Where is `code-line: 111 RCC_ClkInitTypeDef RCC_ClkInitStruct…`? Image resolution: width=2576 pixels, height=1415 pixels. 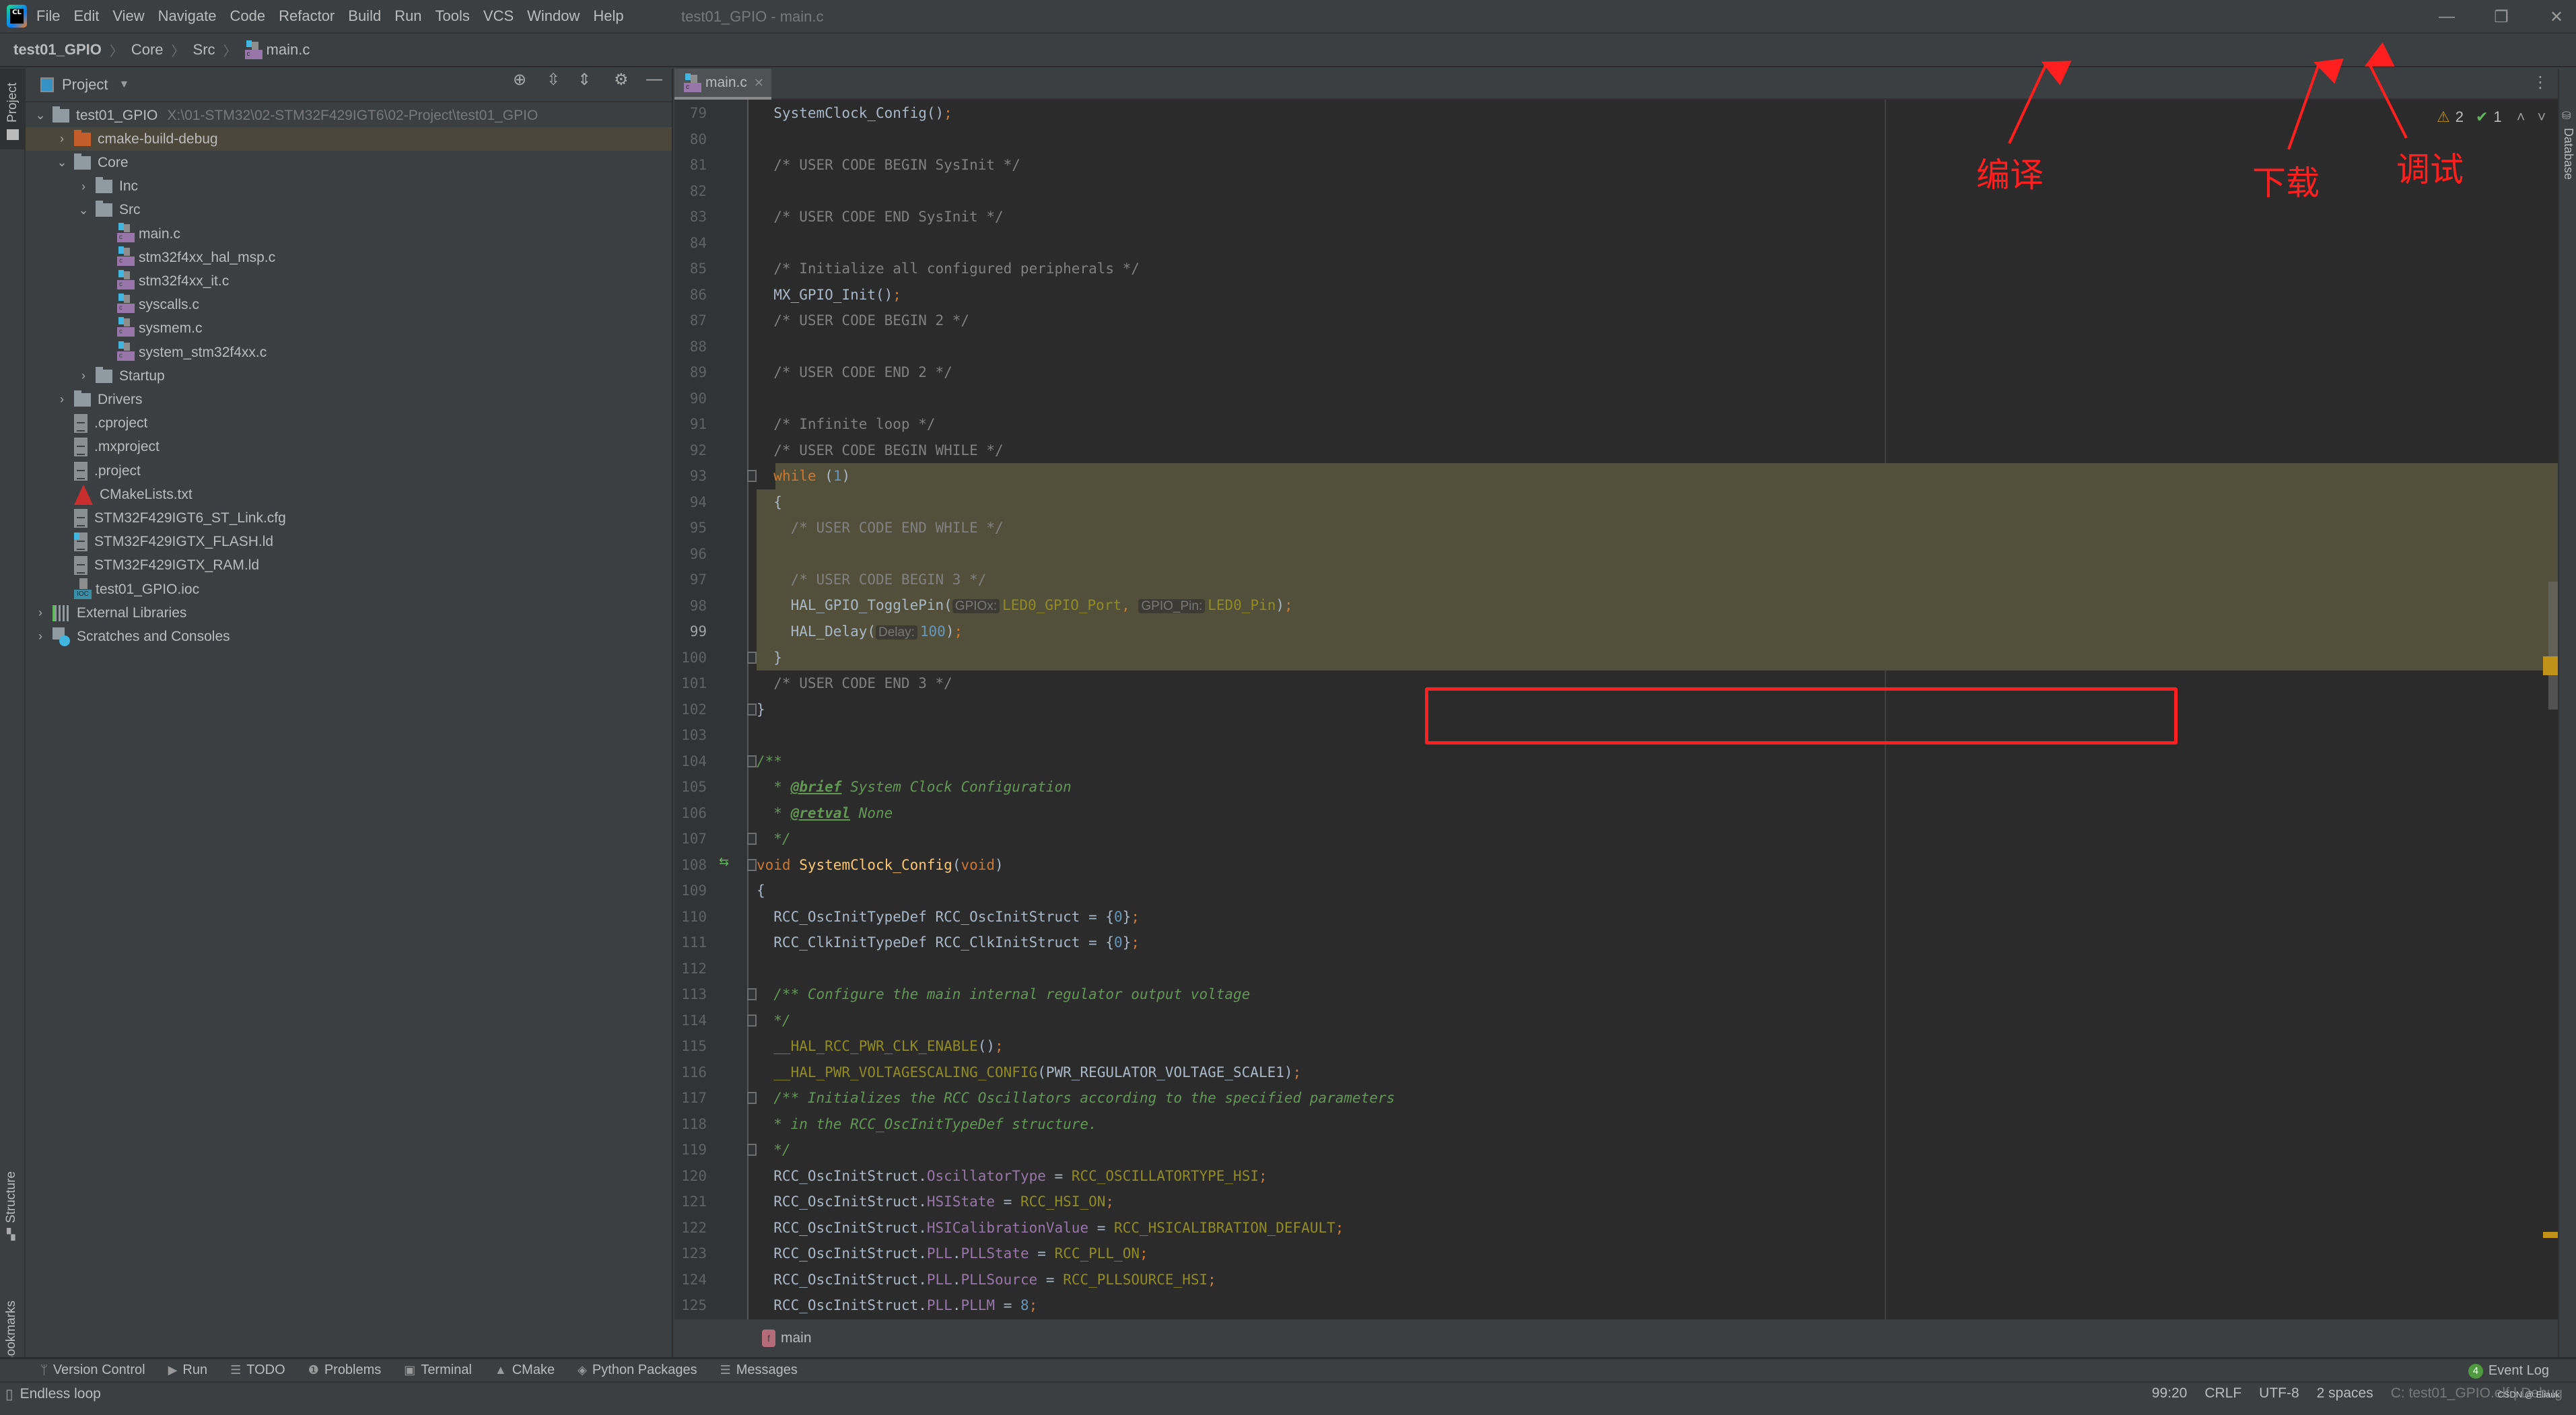
code-line: 111 RCC_ClkInitTypeDef RCC_ClkInitStruct… is located at coordinates (1616, 943).